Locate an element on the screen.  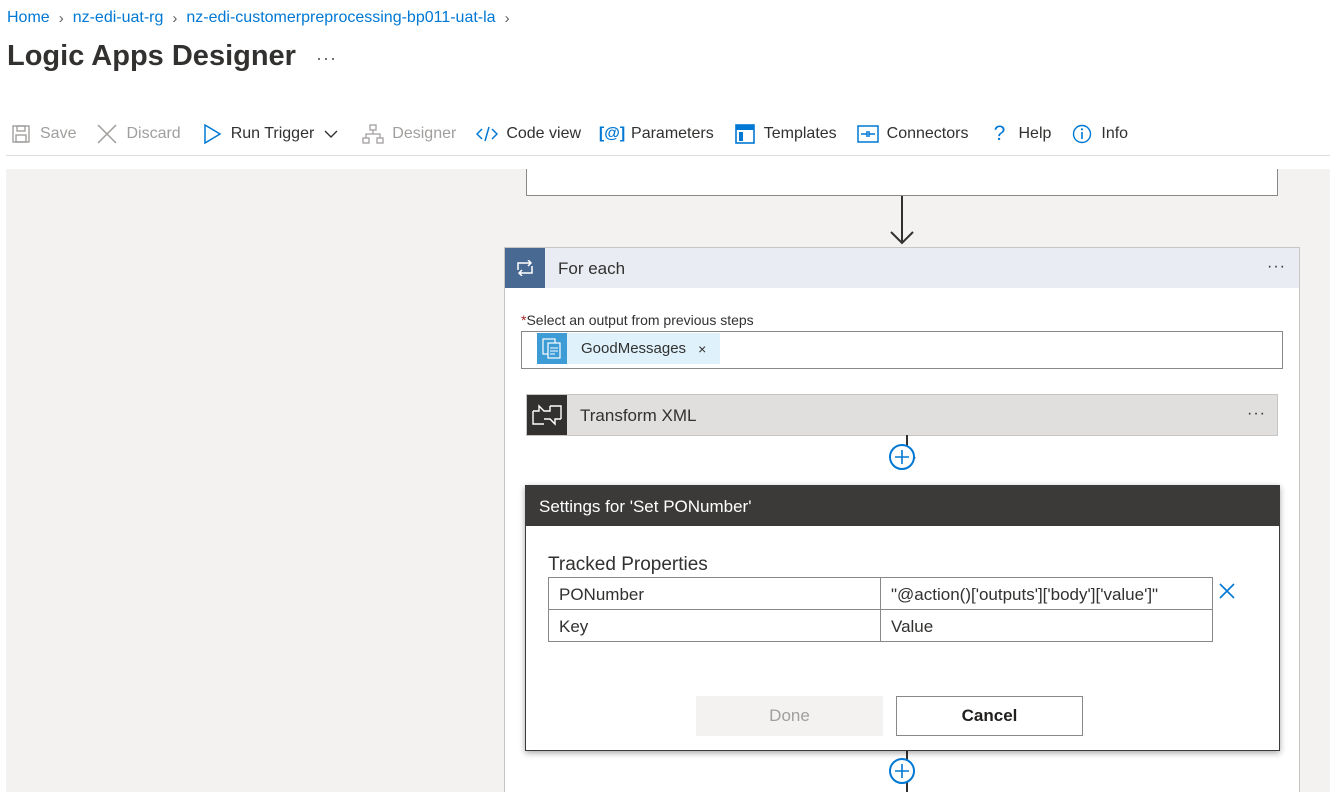
transform-more-button: ··· is located at coordinates (1256, 414).